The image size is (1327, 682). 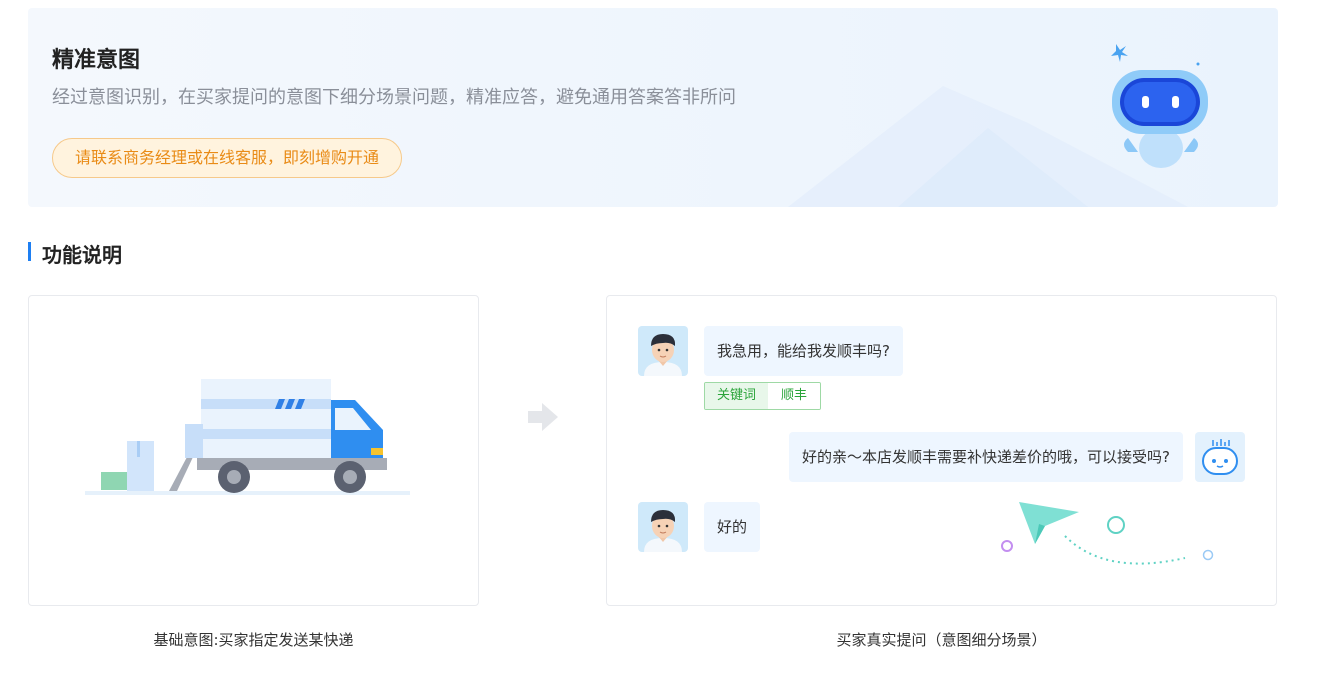 What do you see at coordinates (96, 60) in the screenshot?
I see `banner-title: 精准意图` at bounding box center [96, 60].